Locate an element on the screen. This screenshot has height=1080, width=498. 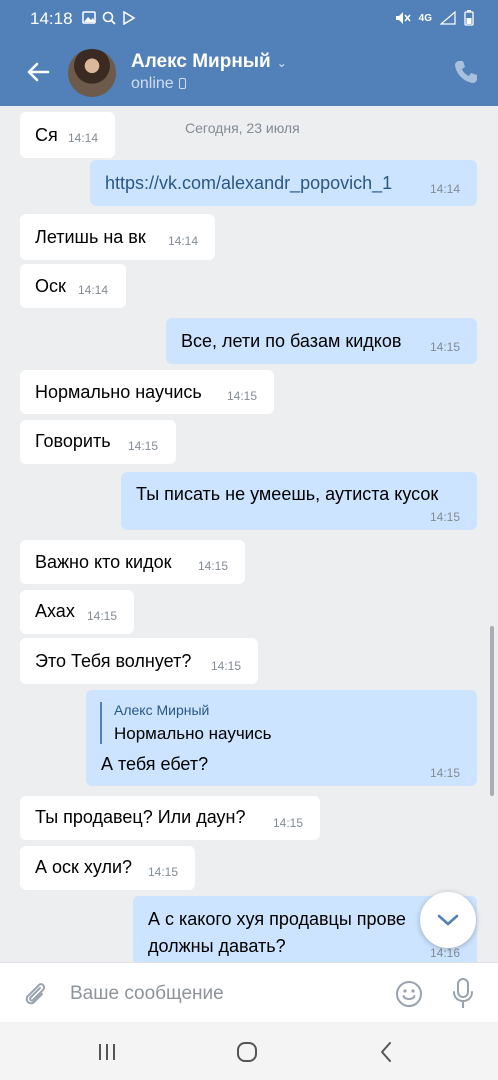
status-bar: 14:18 4G is located at coordinates (249, 20).